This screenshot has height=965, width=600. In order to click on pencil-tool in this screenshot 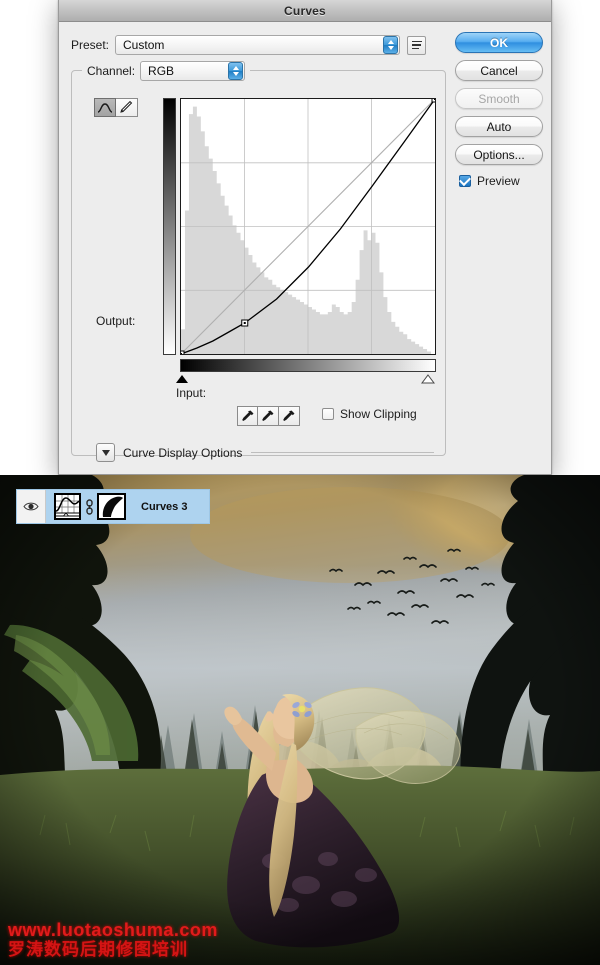, I will do `click(127, 107)`.